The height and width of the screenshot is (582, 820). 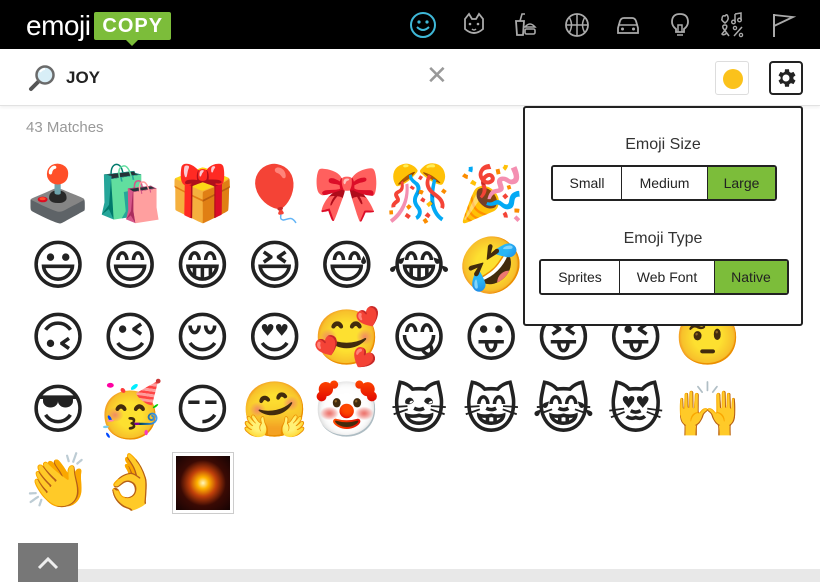 I want to click on food-icon, so click(x=526, y=24).